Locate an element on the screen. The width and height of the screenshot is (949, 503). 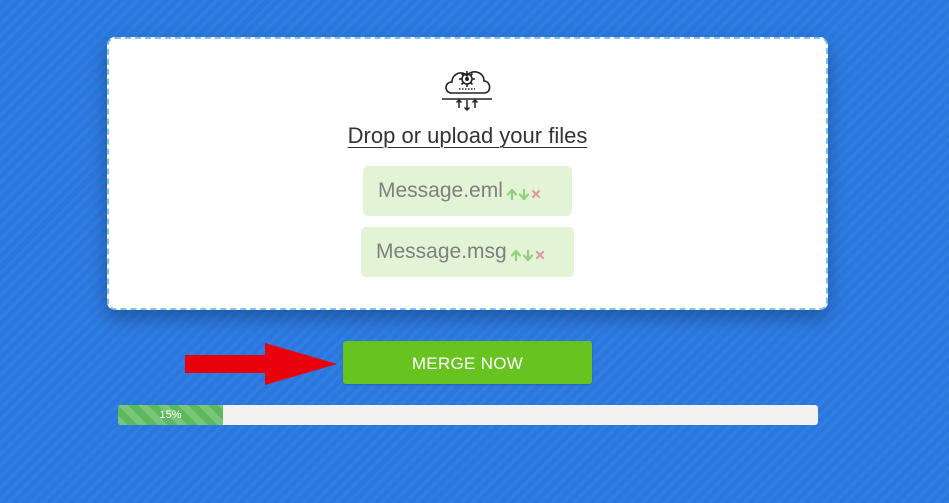
file-item: Message.msg is located at coordinates (467, 252).